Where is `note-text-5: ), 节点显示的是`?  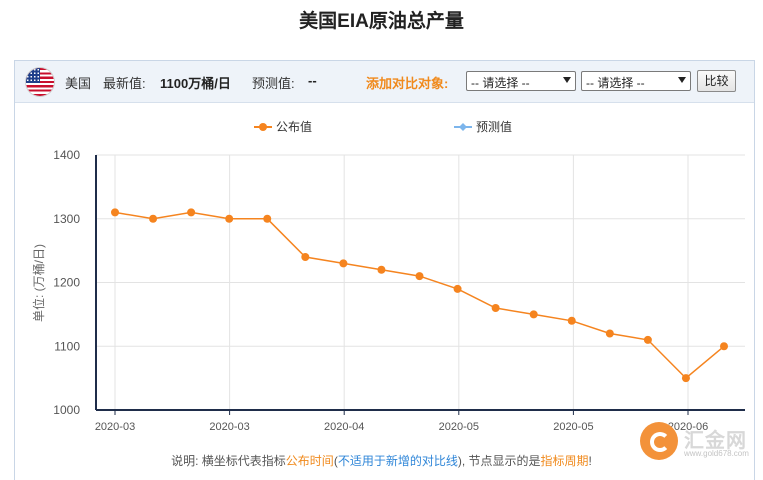 note-text-5: ), 节点显示的是 is located at coordinates (499, 461).